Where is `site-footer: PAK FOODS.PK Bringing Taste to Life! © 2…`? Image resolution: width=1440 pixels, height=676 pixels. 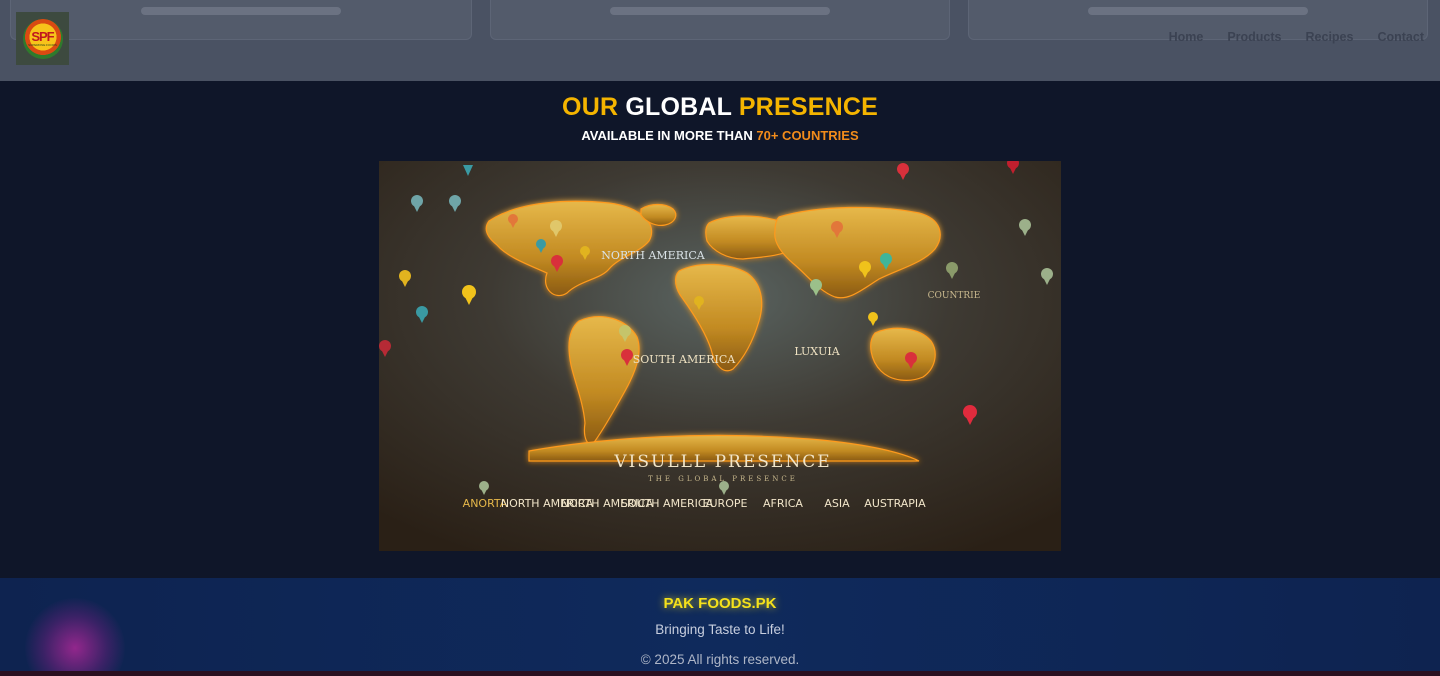 site-footer: PAK FOODS.PK Bringing Taste to Life! © 2… is located at coordinates (720, 627).